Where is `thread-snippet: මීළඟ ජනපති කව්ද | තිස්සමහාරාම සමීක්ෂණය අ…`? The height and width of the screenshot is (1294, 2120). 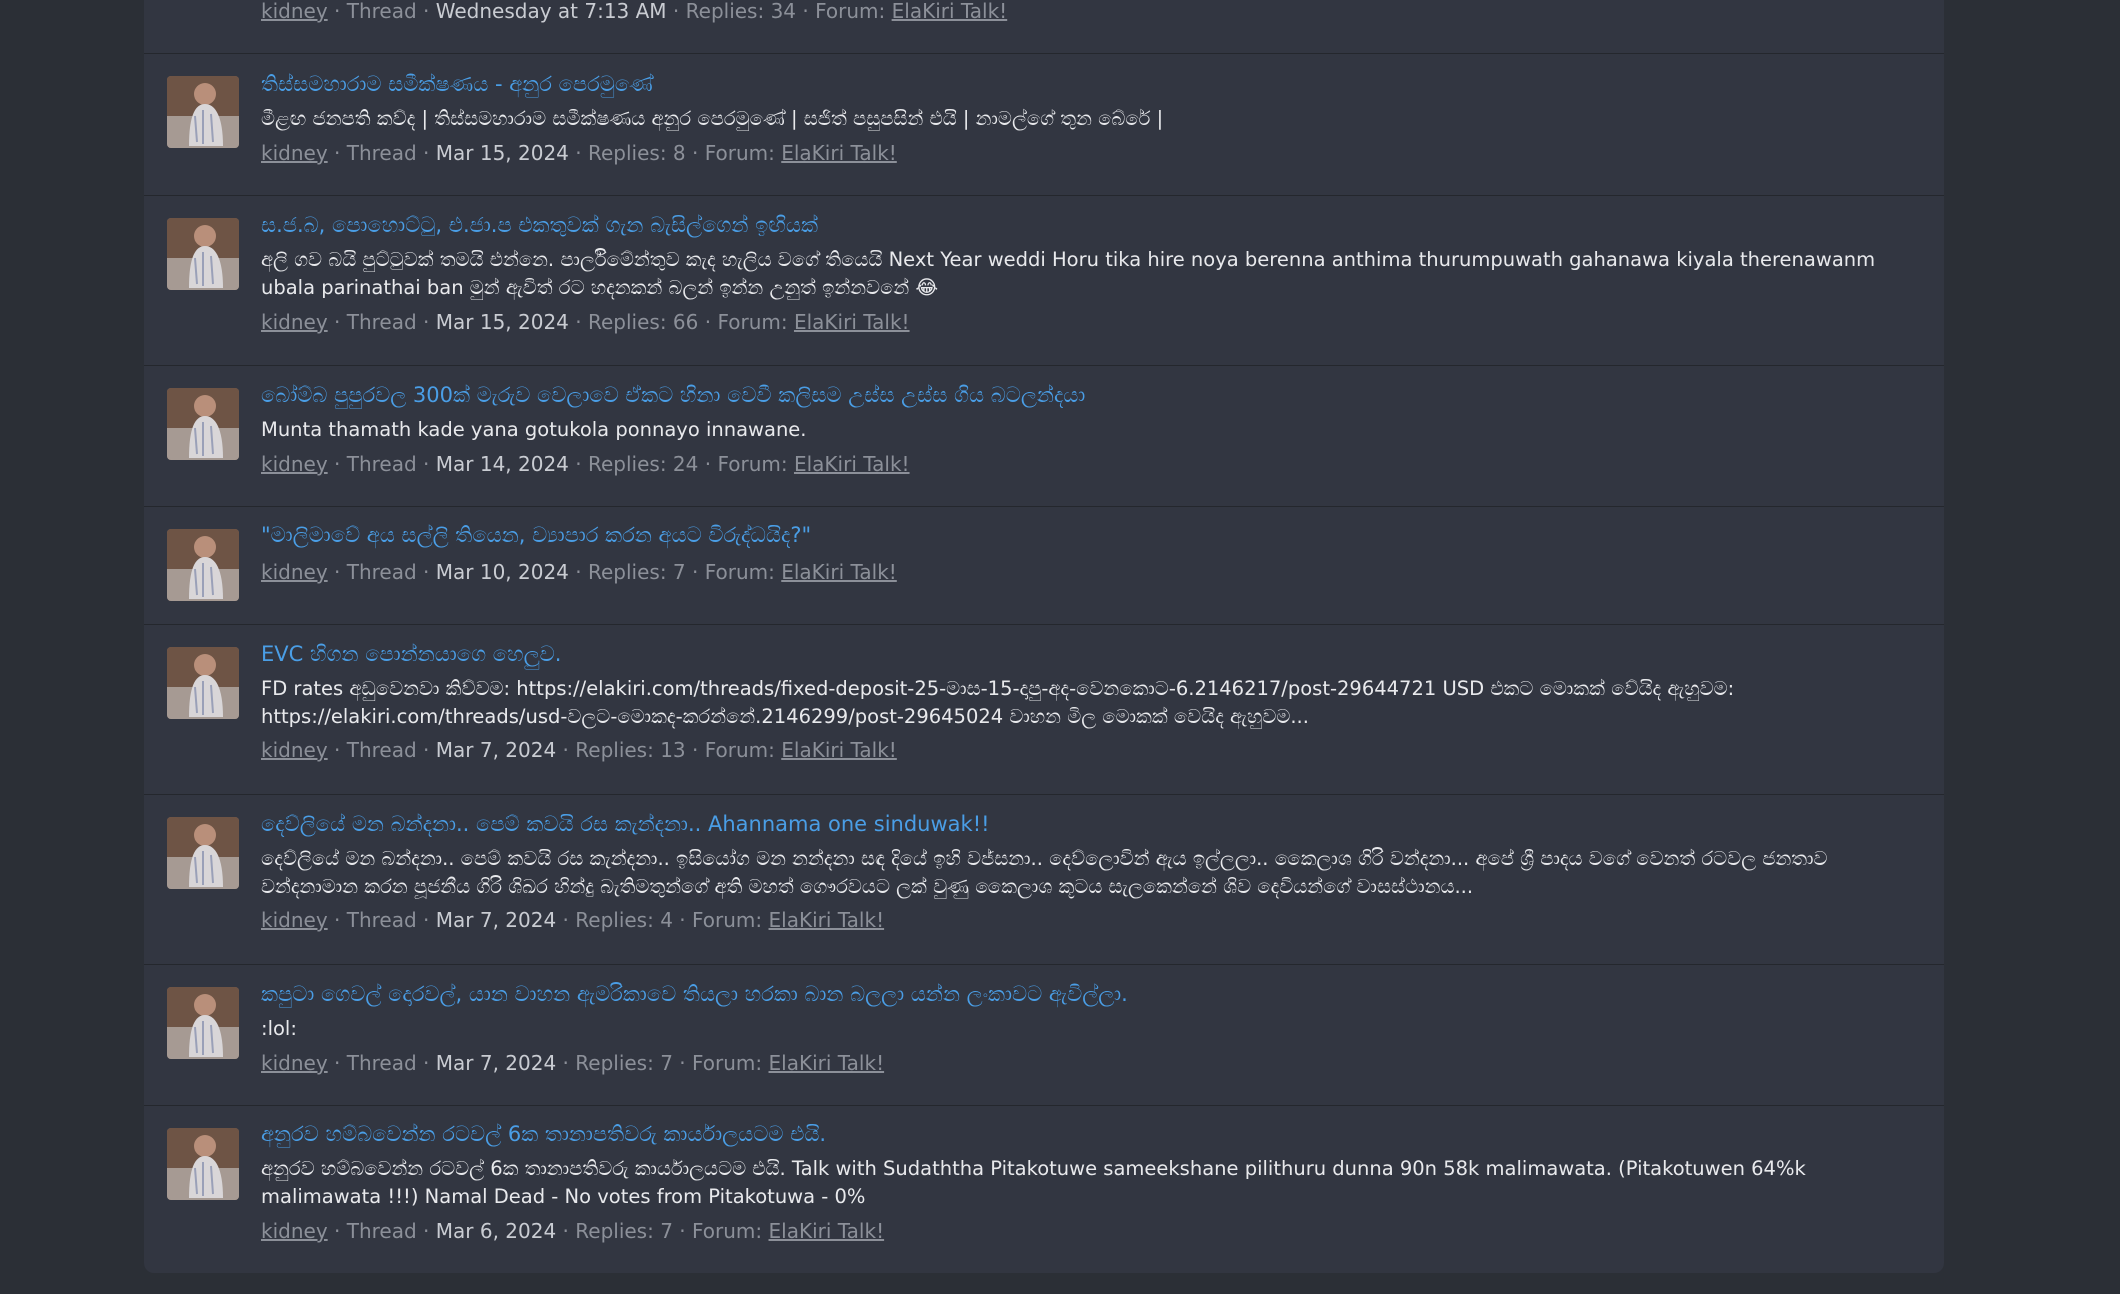
thread-snippet: මීළඟ ජනපති කව්ද | තිස්සමහාරාම සමීක්ෂණය අ… is located at coordinates (712, 118).